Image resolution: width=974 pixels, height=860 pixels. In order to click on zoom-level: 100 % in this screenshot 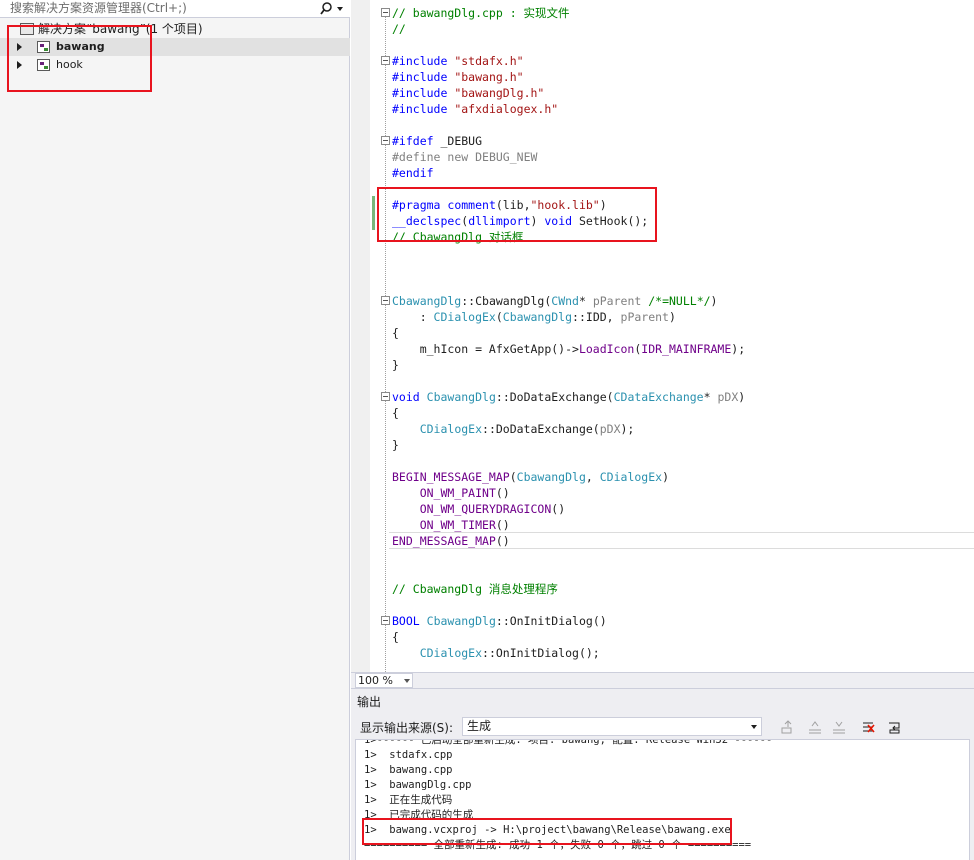, I will do `click(375, 680)`.